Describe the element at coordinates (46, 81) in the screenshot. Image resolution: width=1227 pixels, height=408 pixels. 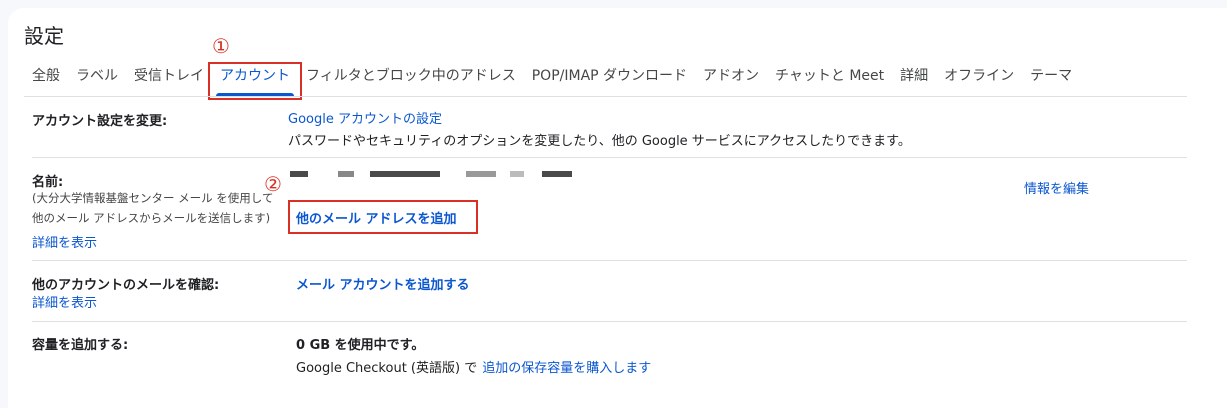
I see `tab-general: 全般` at that location.